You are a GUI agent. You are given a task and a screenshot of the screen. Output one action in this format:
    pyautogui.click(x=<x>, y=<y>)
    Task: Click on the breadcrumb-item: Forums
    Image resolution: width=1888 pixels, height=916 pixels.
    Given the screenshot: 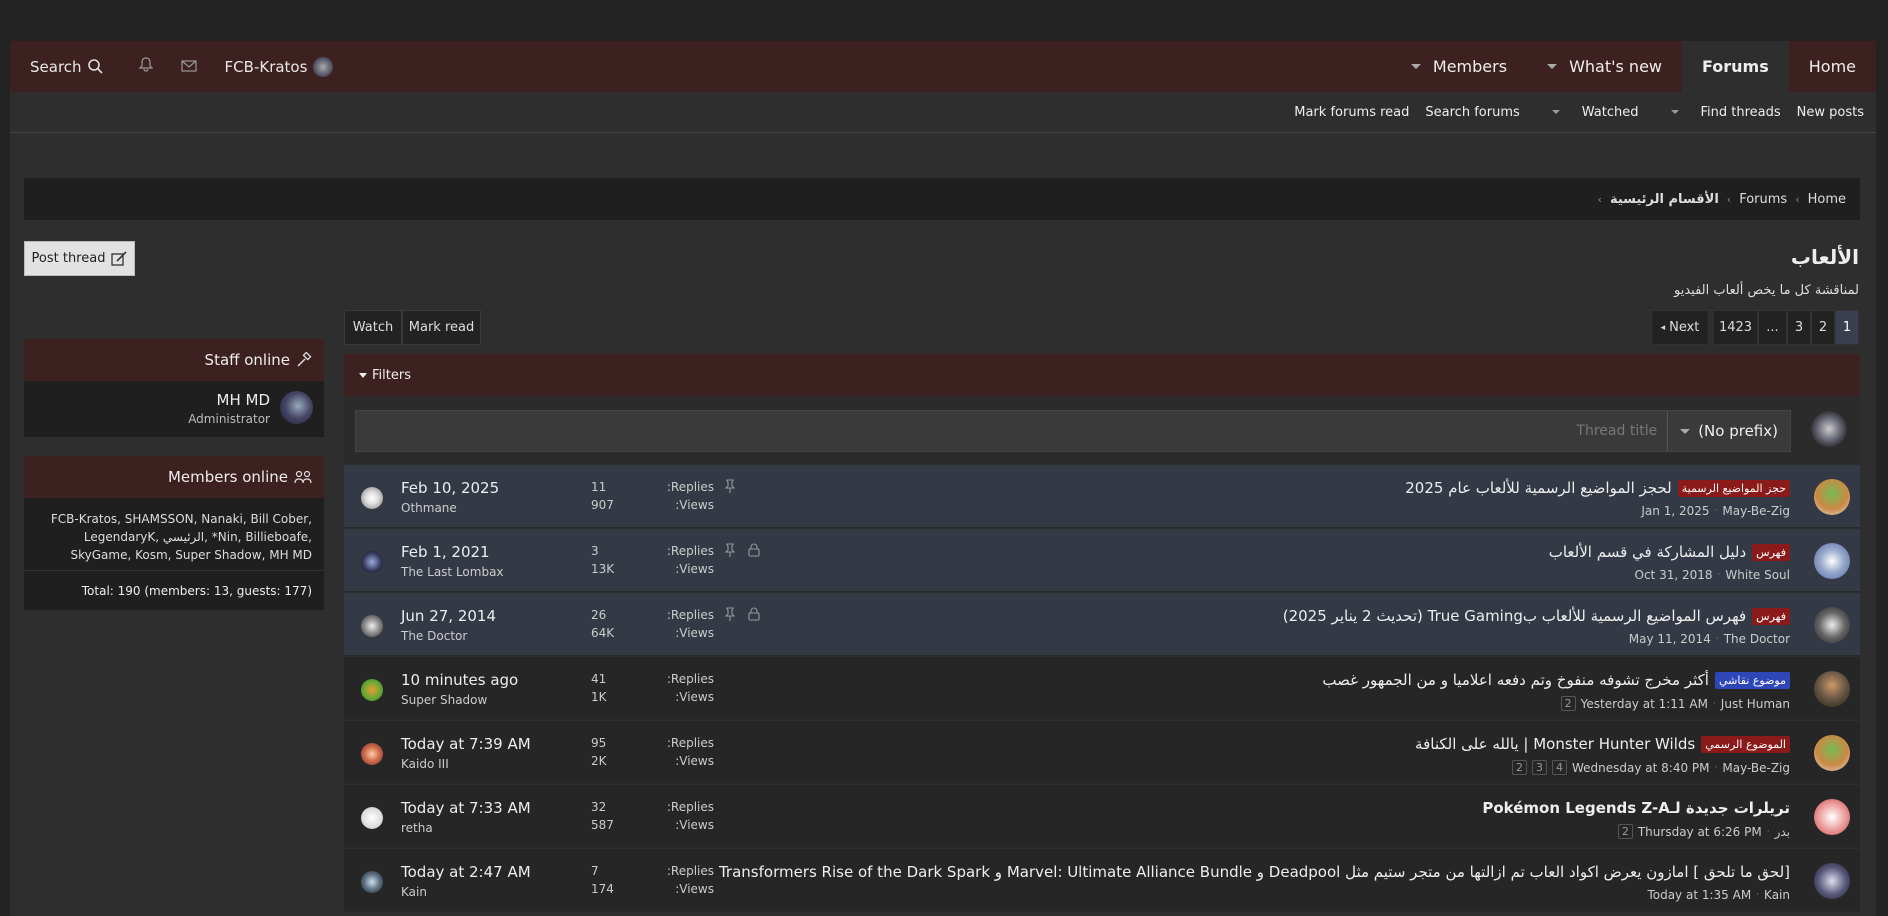 What is the action you would take?
    pyautogui.click(x=1763, y=199)
    